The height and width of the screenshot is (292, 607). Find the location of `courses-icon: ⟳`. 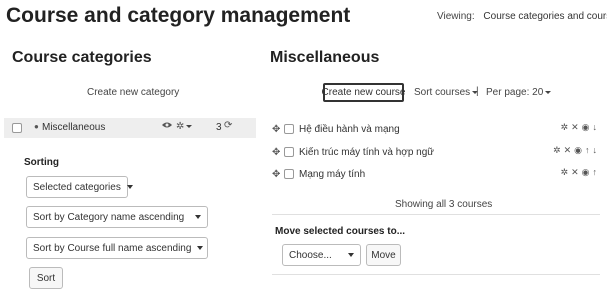

courses-icon: ⟳ is located at coordinates (228, 125).